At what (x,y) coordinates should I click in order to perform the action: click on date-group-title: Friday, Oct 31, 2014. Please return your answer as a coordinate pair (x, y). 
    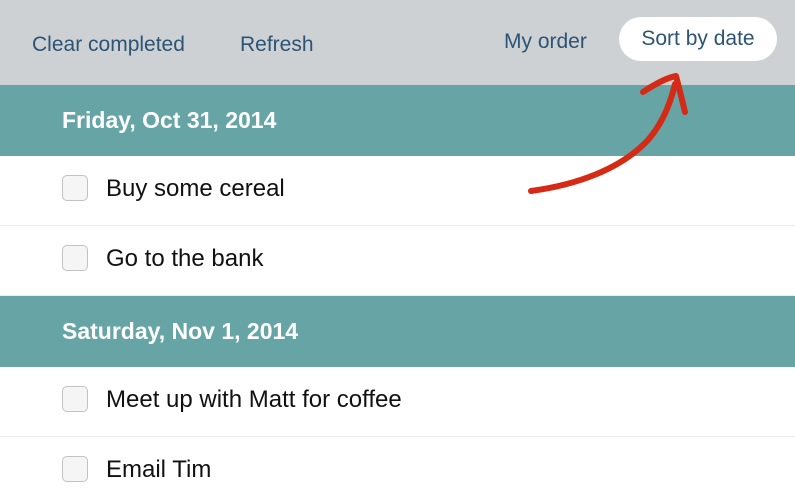
    Looking at the image, I should click on (169, 120).